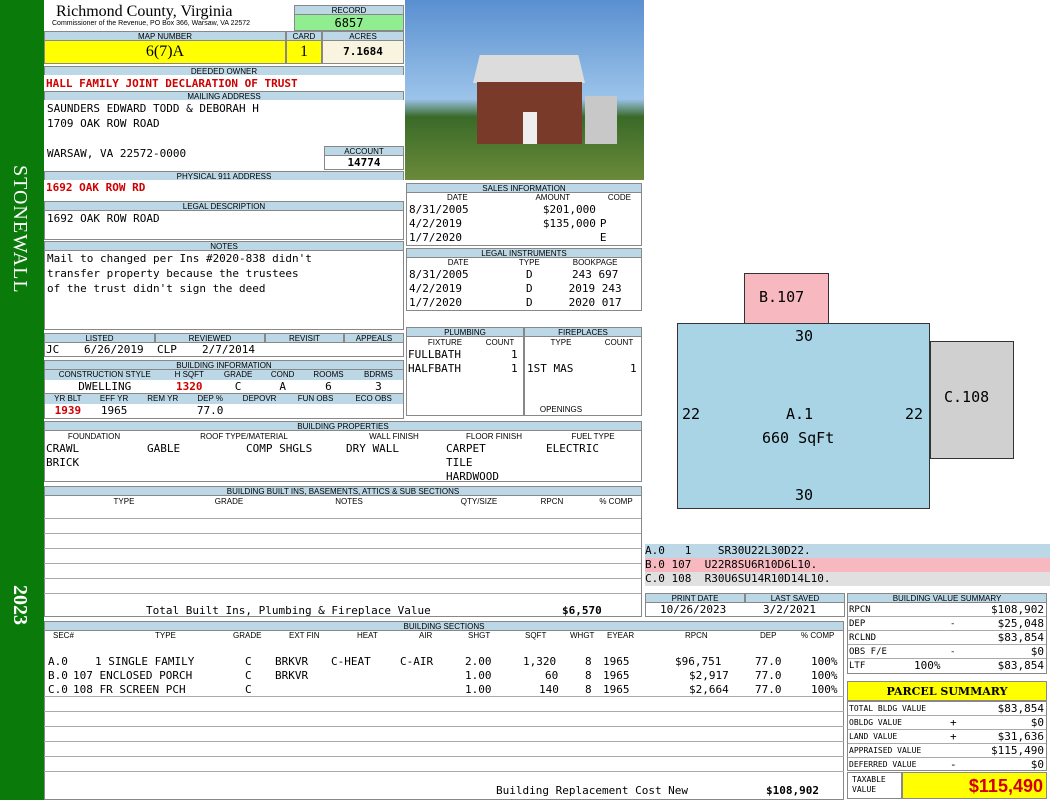 Image resolution: width=1050 pixels, height=800 pixels. I want to click on sales-h-date: DATE, so click(457, 198).